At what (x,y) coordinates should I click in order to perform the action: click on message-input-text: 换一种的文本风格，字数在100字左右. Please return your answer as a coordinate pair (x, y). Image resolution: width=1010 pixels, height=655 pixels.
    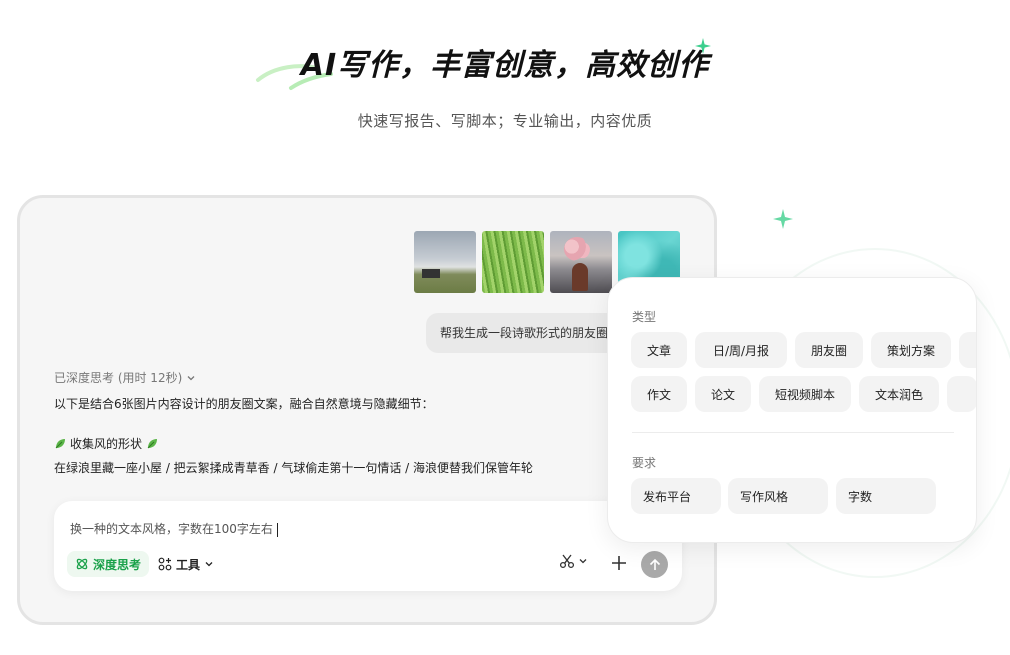
    Looking at the image, I should click on (171, 529).